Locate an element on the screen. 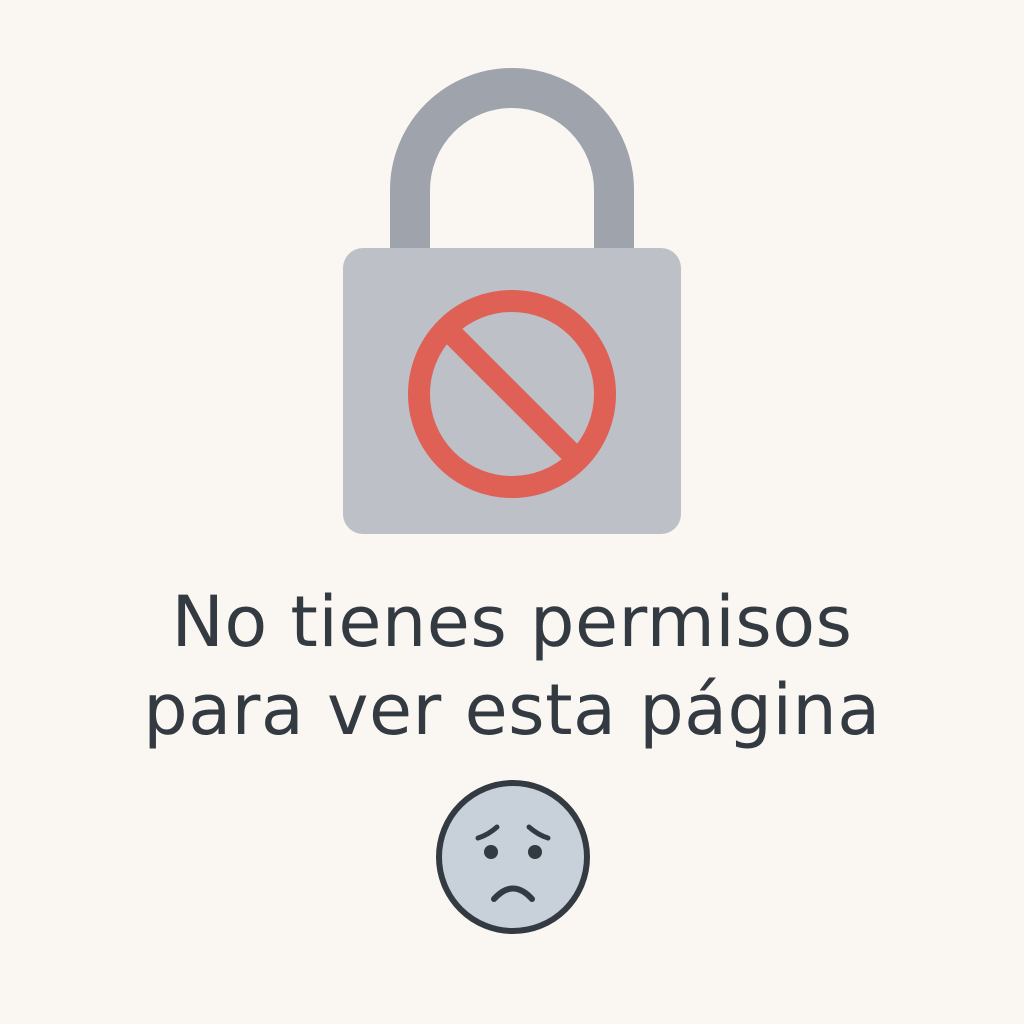 Image resolution: width=1024 pixels, height=1024 pixels. left-eye is located at coordinates (491, 852).